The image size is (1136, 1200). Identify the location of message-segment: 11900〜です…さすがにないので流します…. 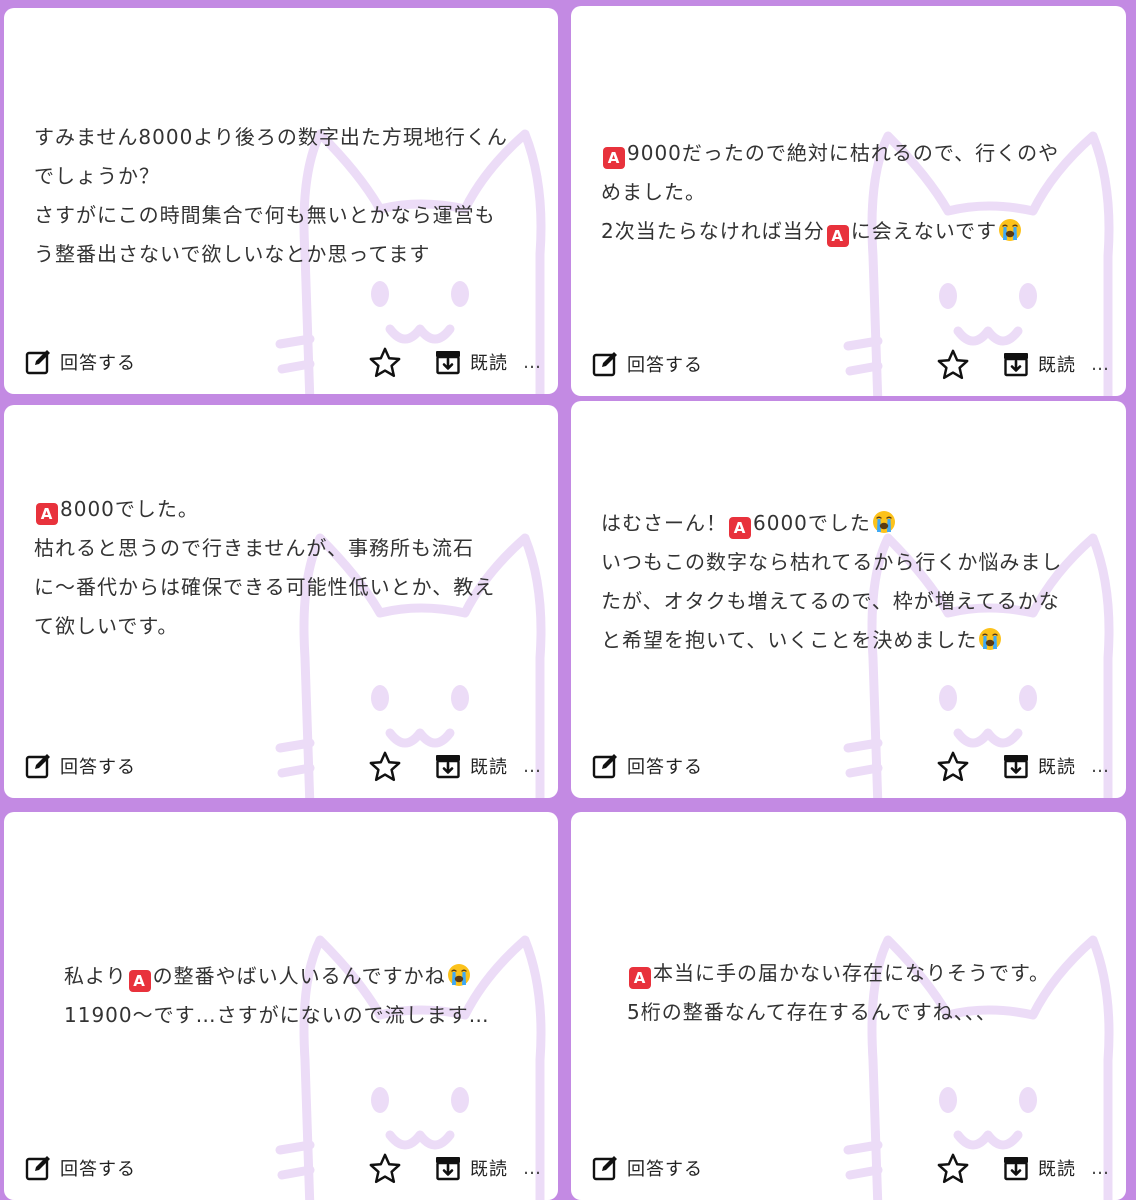
(277, 1015).